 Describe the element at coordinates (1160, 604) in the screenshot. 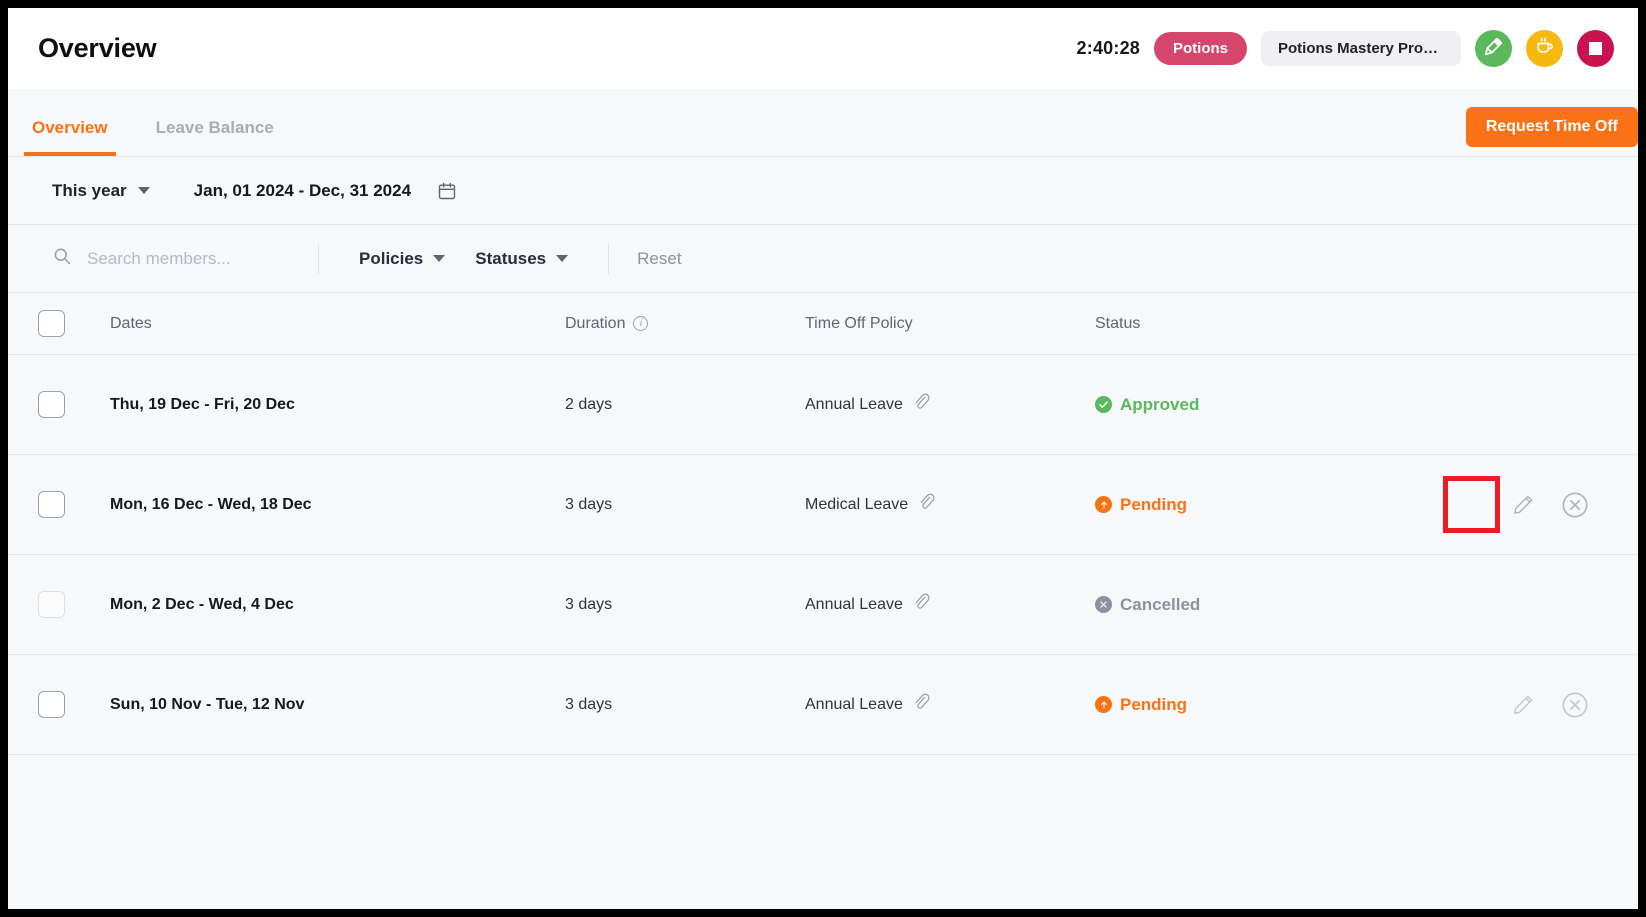

I see `status-badge: Cancelled` at that location.